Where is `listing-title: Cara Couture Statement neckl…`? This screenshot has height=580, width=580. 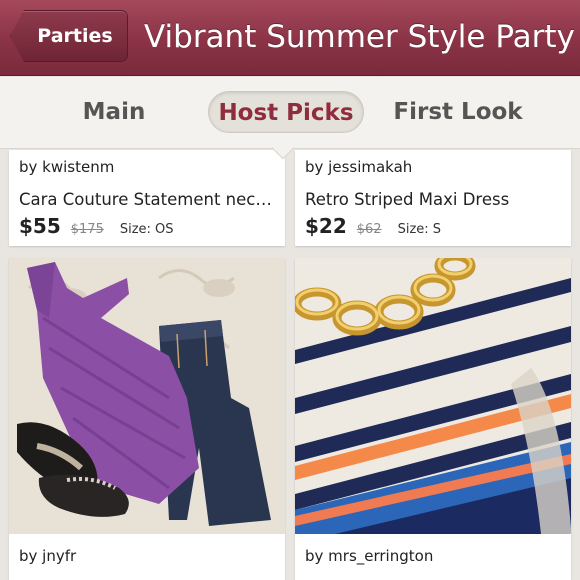 listing-title: Cara Couture Statement neckl… is located at coordinates (148, 199).